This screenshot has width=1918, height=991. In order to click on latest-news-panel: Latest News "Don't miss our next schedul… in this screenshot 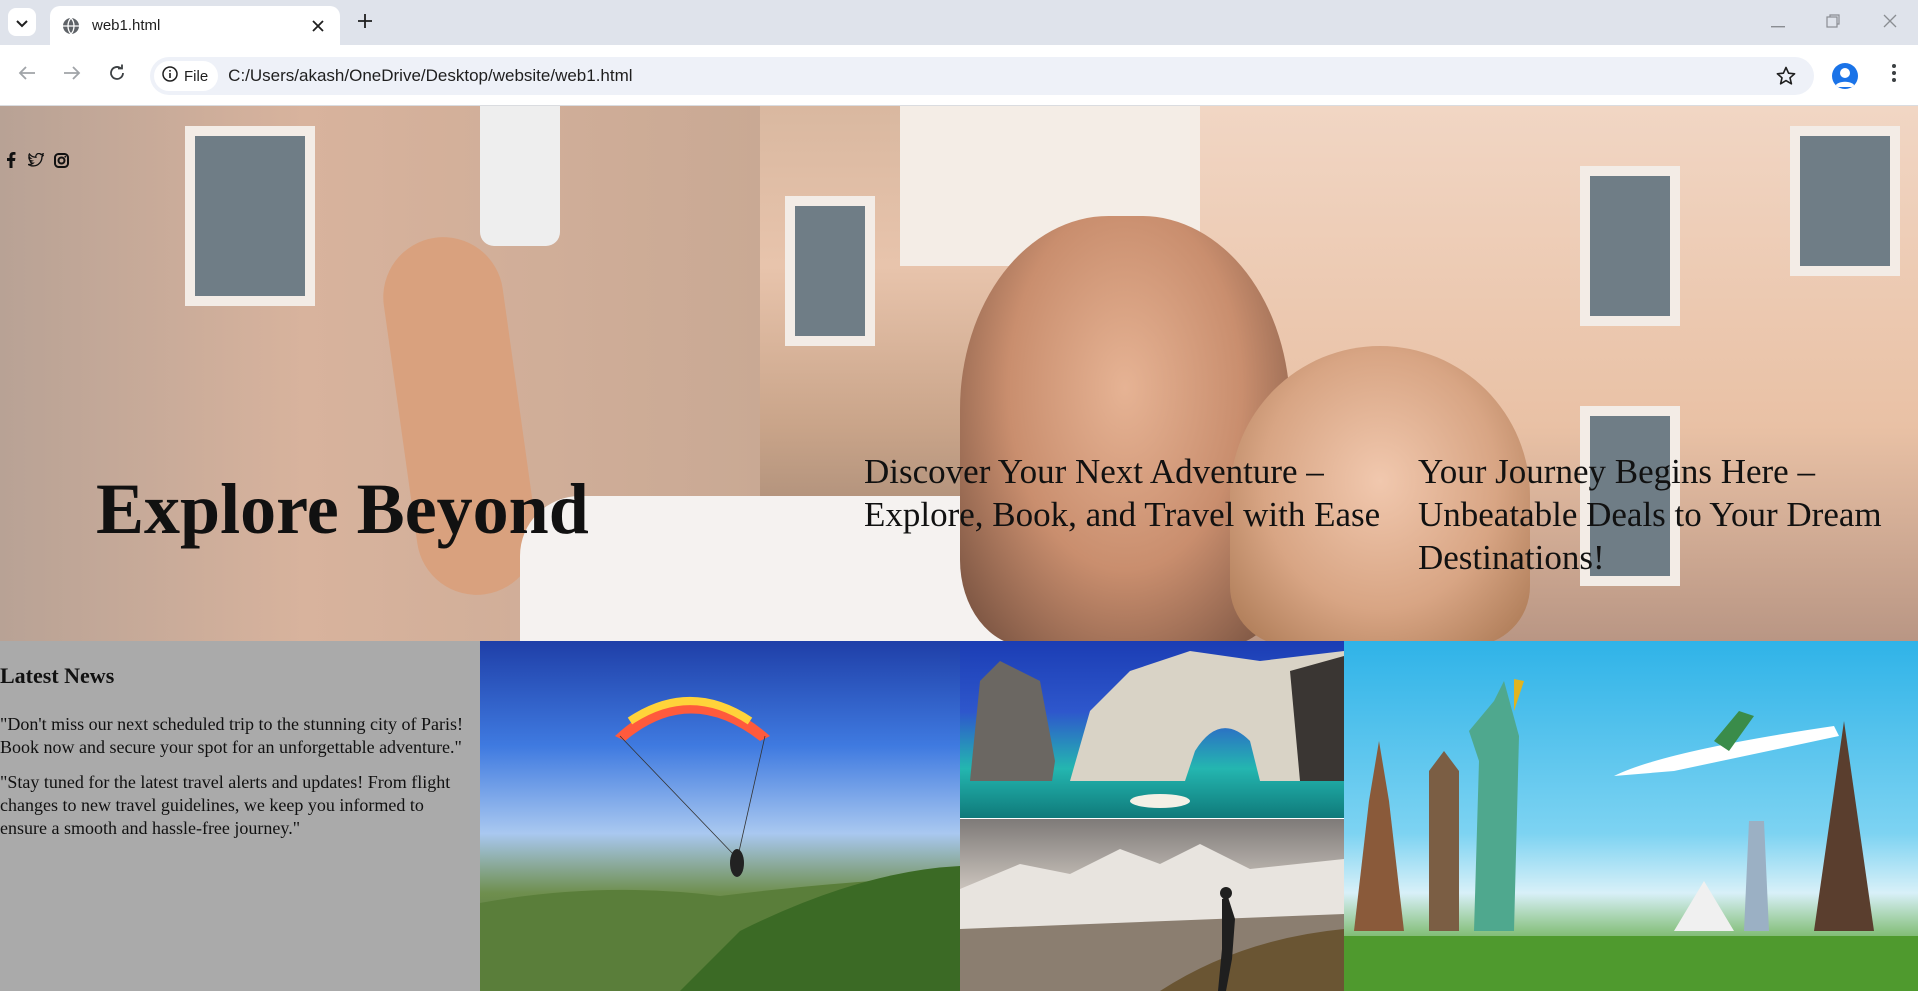, I will do `click(240, 816)`.